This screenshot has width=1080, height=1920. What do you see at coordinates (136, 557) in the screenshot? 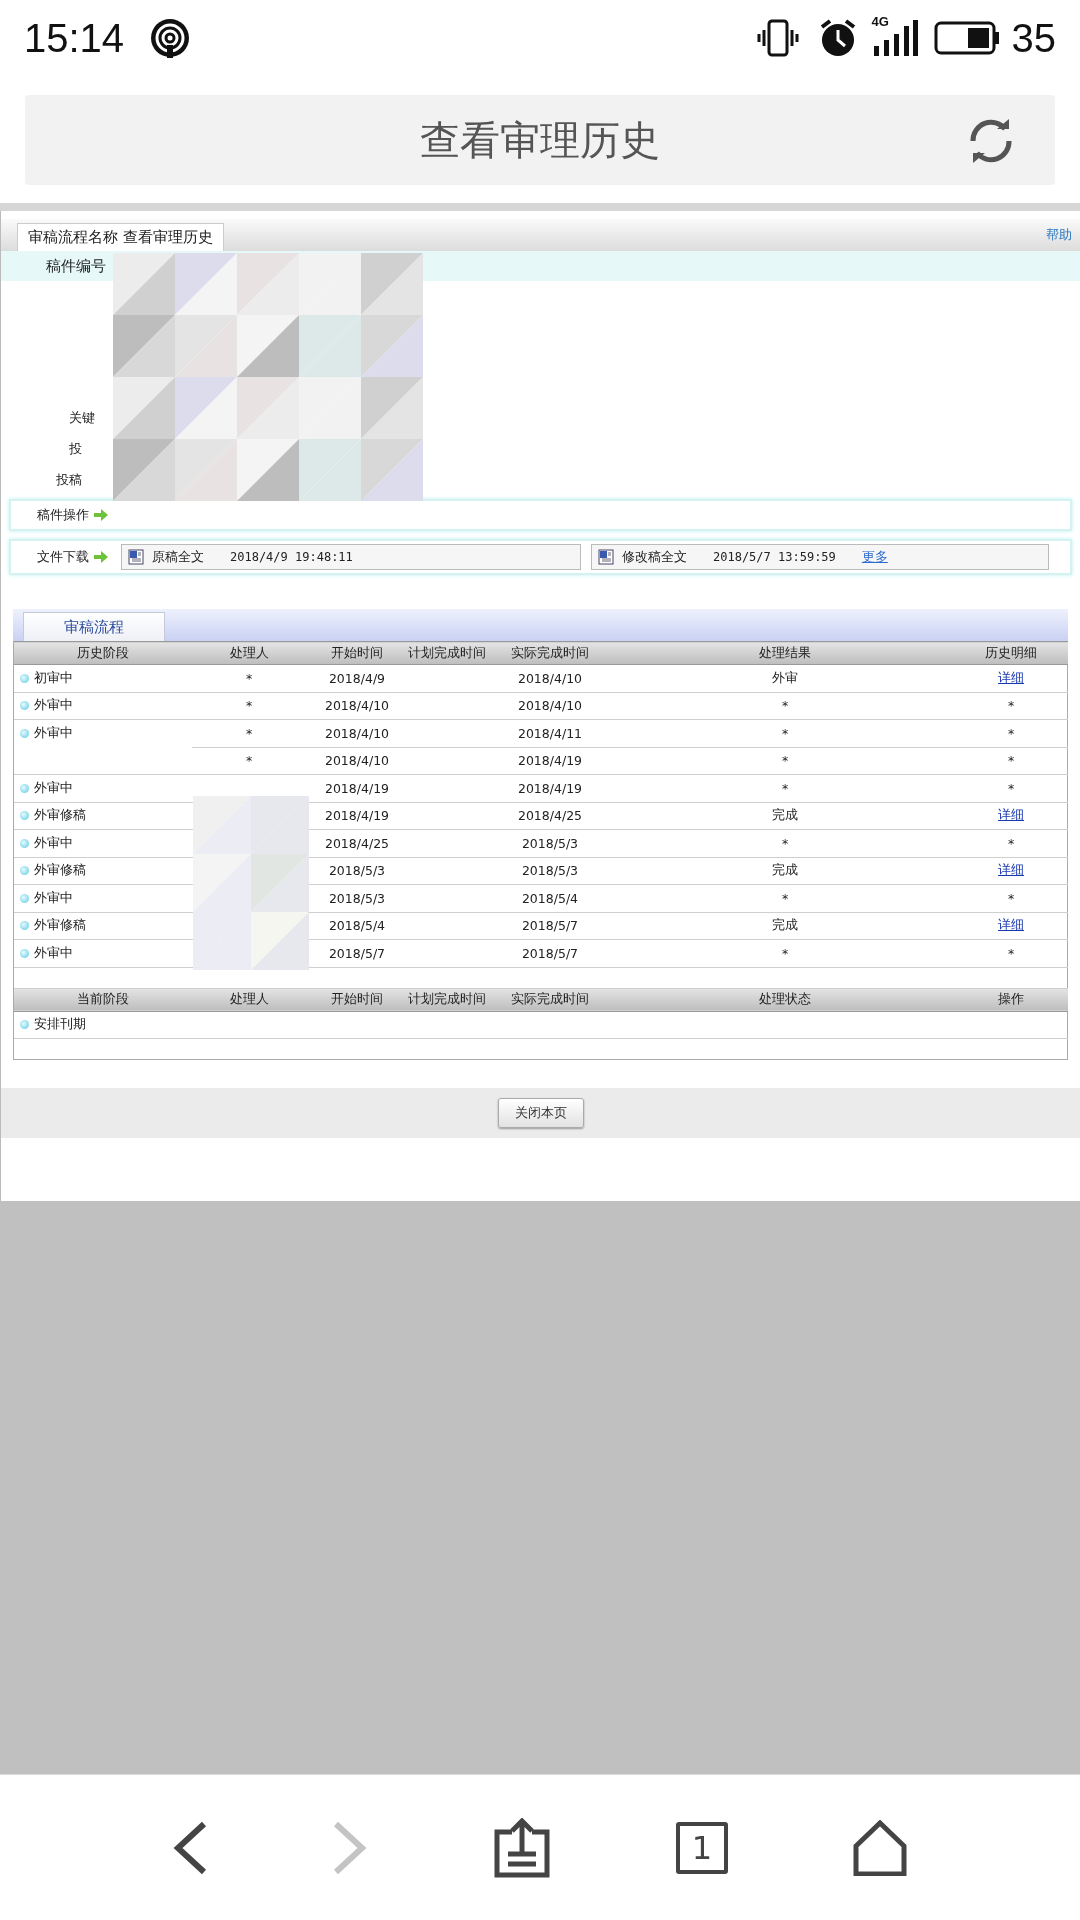
I see `document-icon` at bounding box center [136, 557].